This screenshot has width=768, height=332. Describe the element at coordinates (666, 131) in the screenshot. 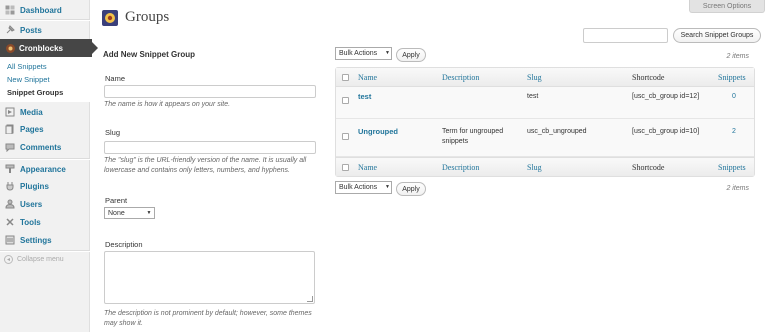

I see `row-shortcode: [usc_cb_group id=10]` at that location.